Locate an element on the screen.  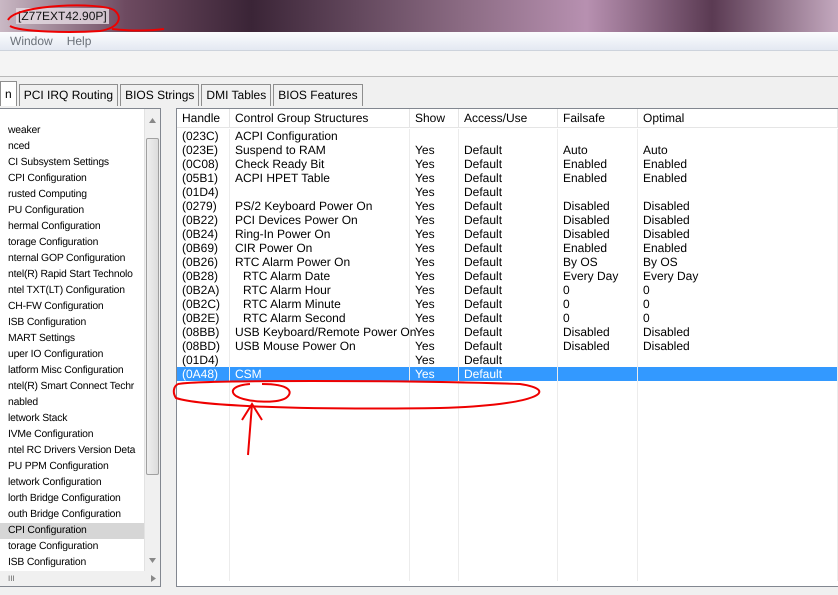
table-cell: (0B28) is located at coordinates (200, 275).